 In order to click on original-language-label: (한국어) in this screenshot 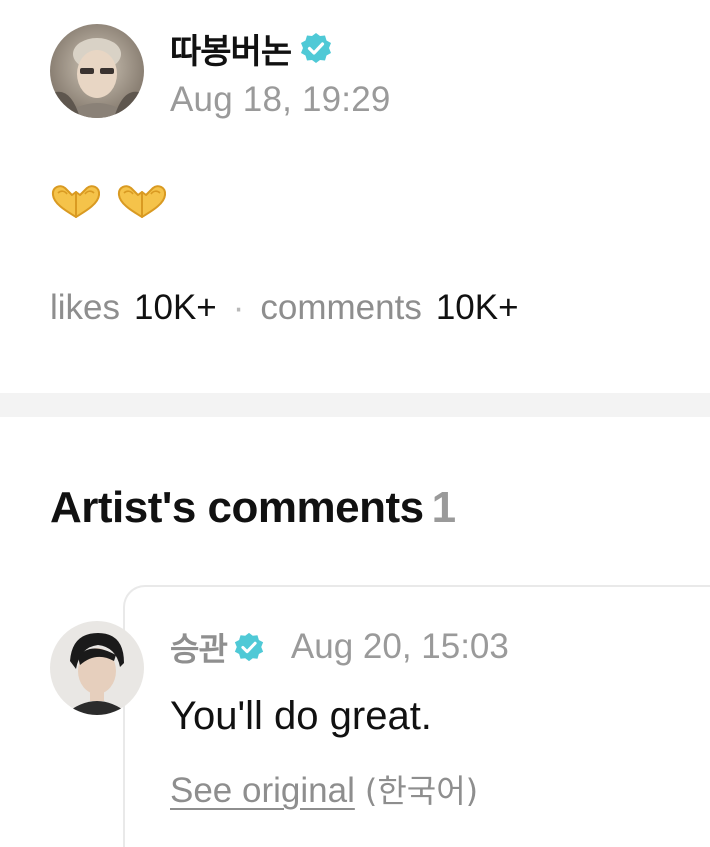, I will do `click(421, 791)`.